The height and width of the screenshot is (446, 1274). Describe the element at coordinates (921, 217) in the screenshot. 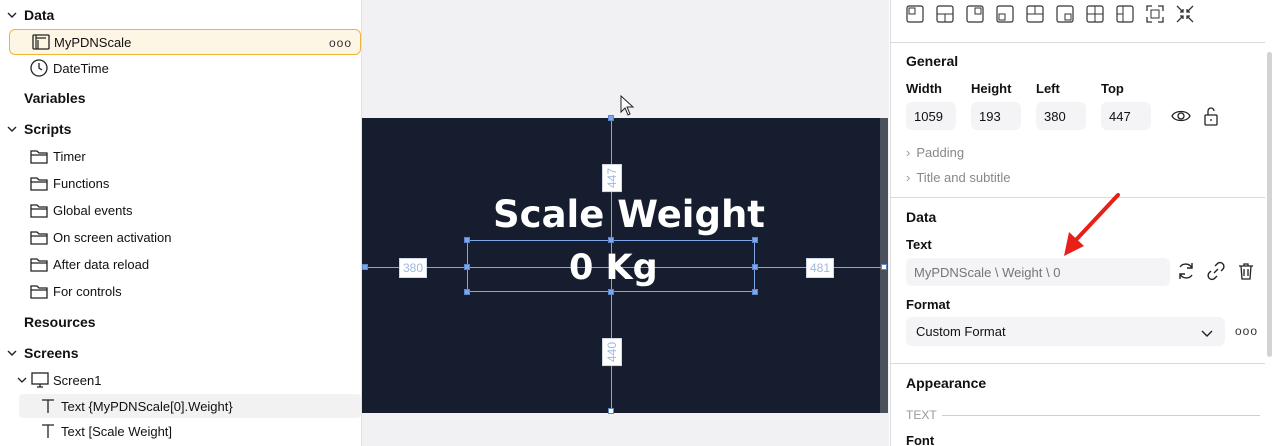

I see `data-header: Data` at that location.